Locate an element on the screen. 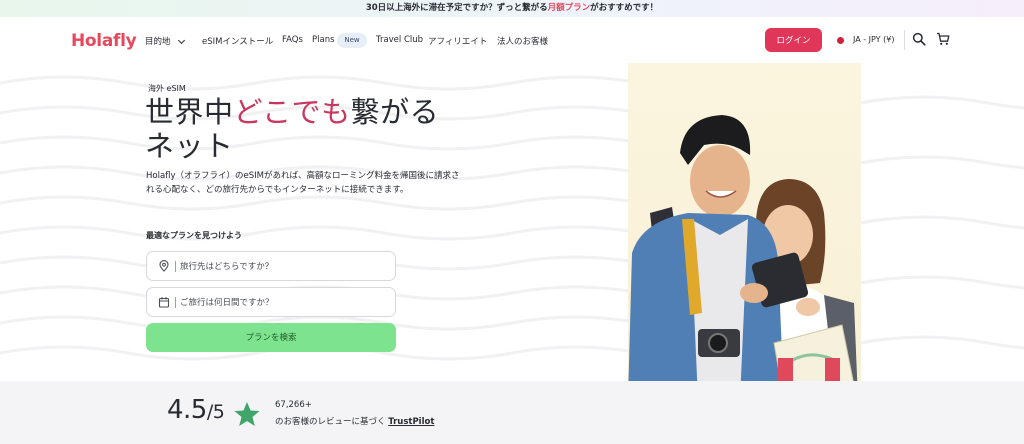 The height and width of the screenshot is (444, 1024). calendar-icon is located at coordinates (164, 302).